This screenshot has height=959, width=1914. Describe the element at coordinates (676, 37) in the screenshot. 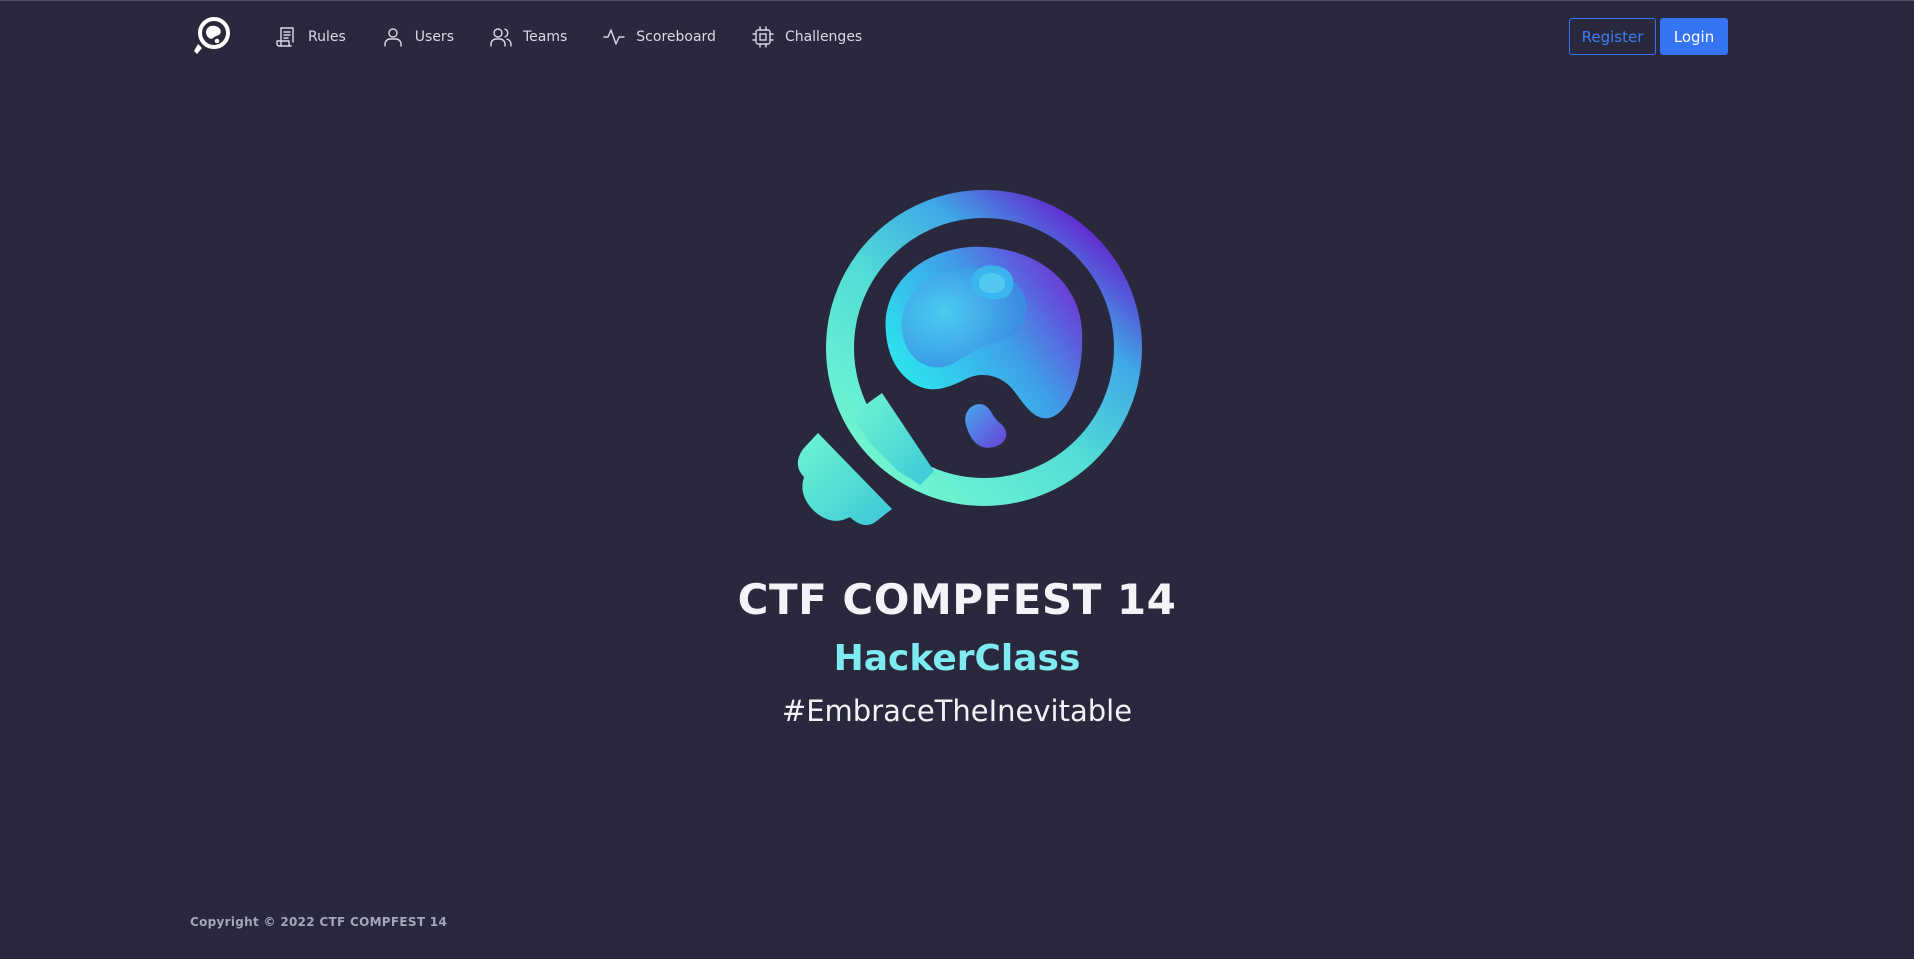

I see `nav-scoreboard-label: Scoreboard` at that location.